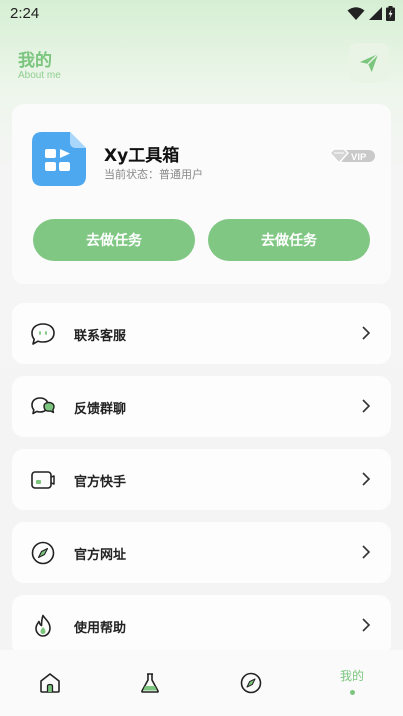  Describe the element at coordinates (35, 61) in the screenshot. I see `page-title: 我的` at that location.